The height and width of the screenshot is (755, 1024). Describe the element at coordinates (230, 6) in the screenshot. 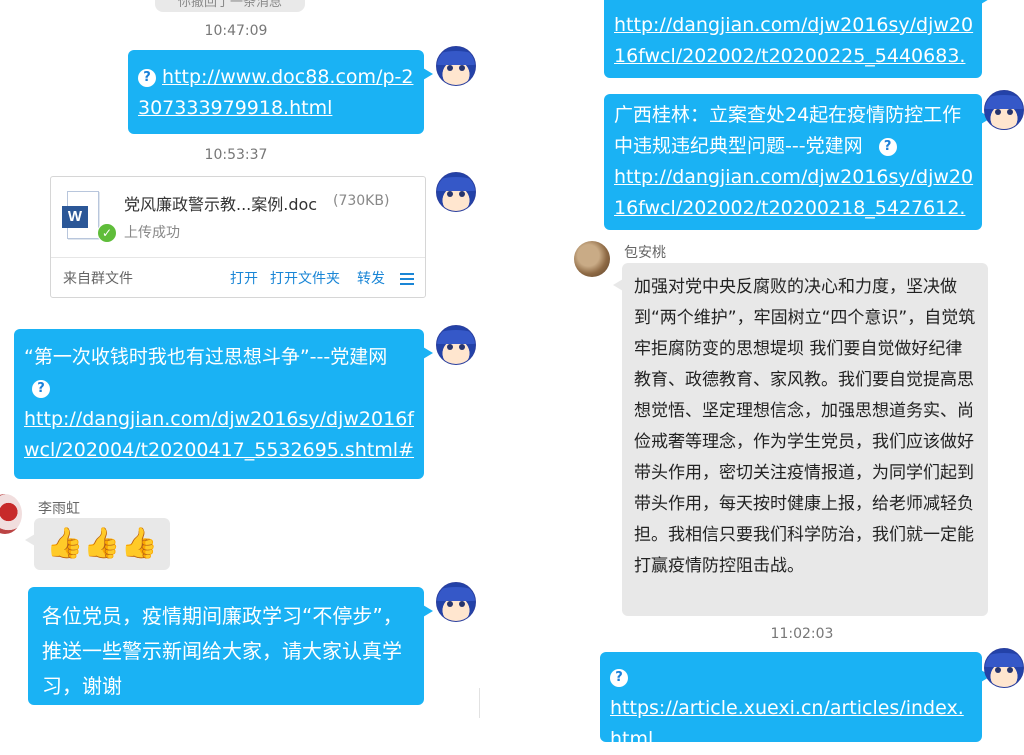

I see `recall-notice: 你撤回了一条消息` at that location.